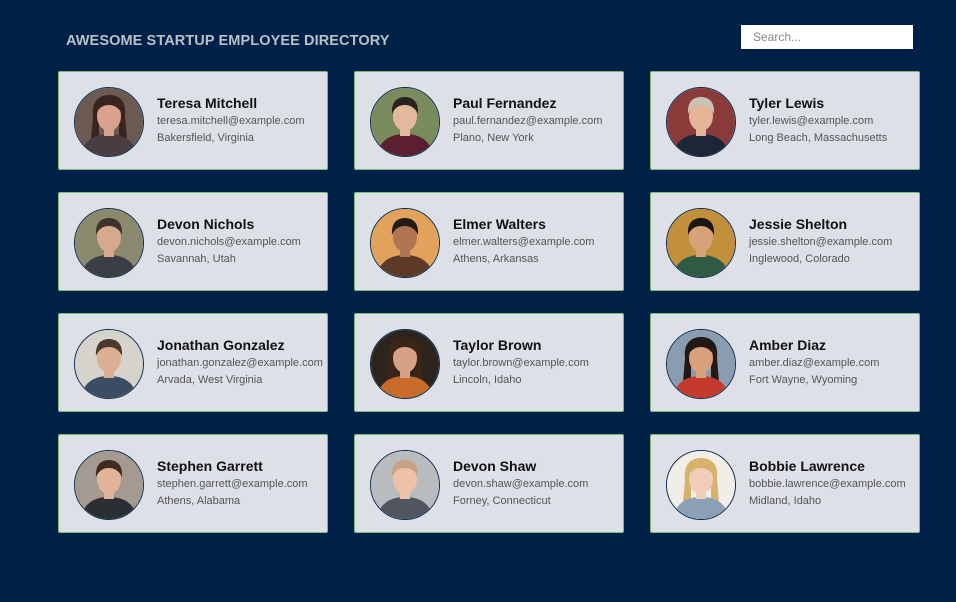 The width and height of the screenshot is (956, 602). I want to click on employee-location: Midland, Idaho, so click(785, 501).